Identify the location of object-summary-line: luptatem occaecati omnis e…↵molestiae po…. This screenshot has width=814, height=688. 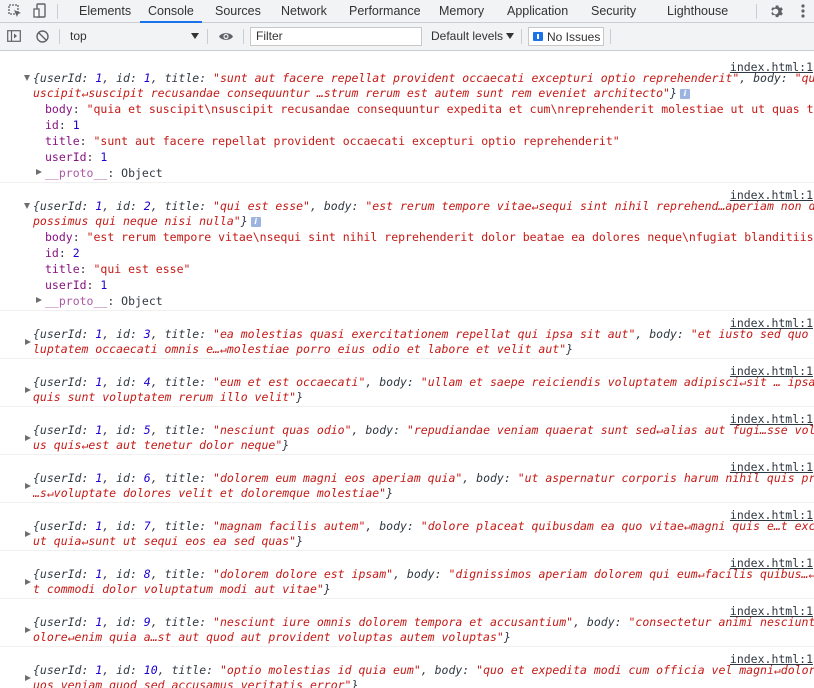
(423, 349).